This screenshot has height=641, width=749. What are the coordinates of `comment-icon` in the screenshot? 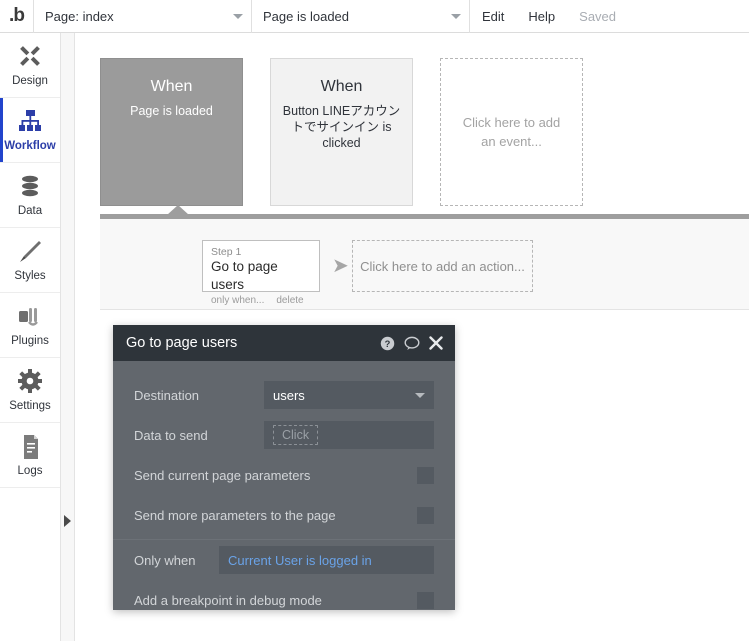 It's located at (412, 343).